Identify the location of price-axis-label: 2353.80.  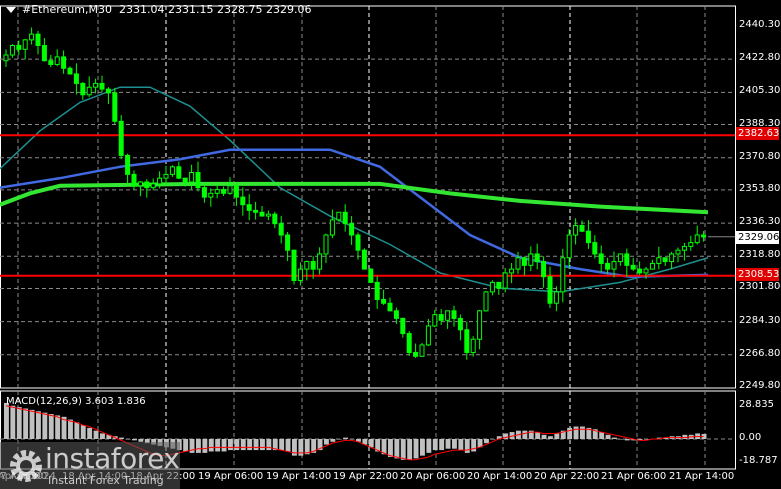
(760, 188).